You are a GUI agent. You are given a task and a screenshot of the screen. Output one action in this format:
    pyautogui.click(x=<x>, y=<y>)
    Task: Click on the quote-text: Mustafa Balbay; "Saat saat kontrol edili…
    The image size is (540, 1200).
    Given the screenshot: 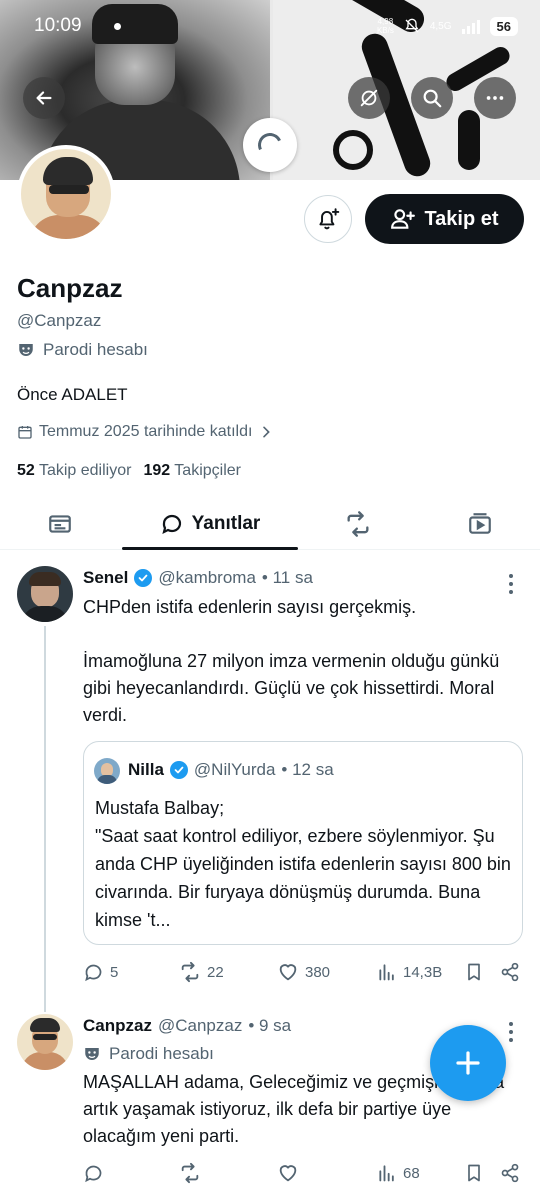 What is the action you would take?
    pyautogui.click(x=303, y=864)
    